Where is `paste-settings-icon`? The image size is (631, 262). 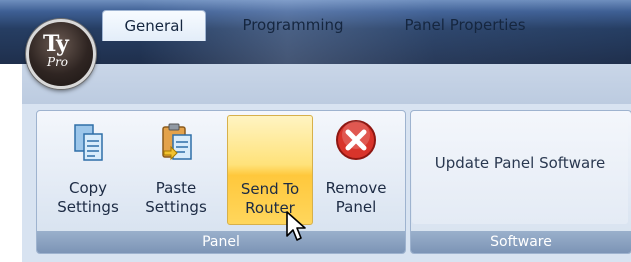
paste-settings-icon is located at coordinates (177, 142).